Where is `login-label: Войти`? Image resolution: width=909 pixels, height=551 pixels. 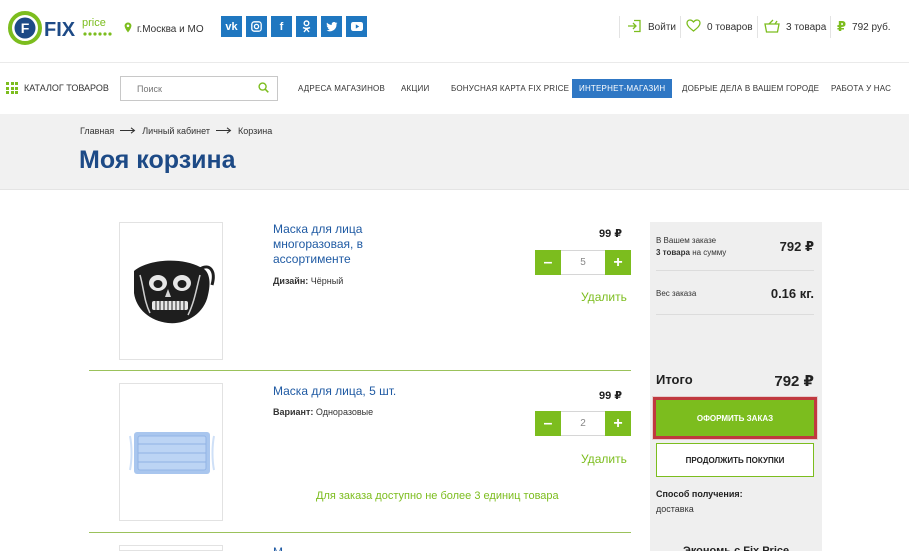
login-label: Войти is located at coordinates (662, 27).